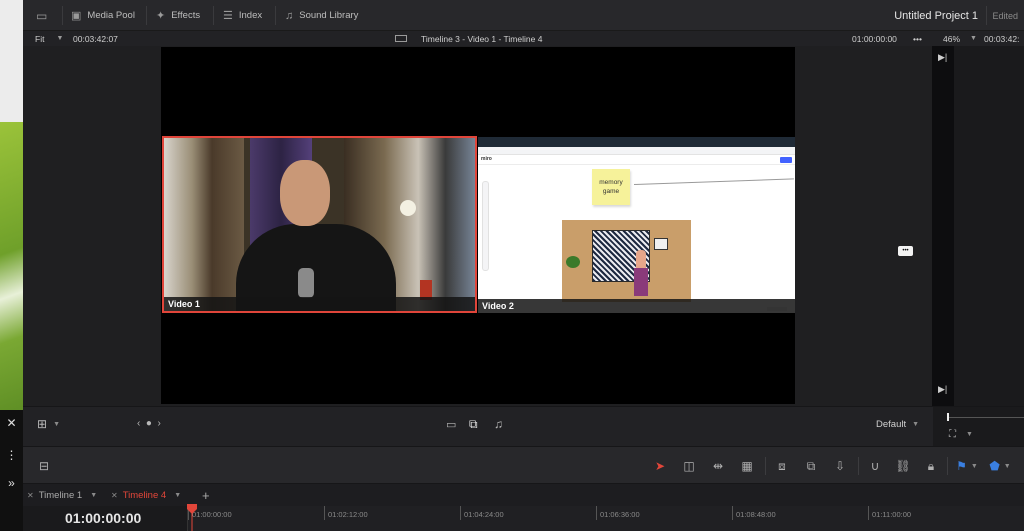  I want to click on right-viewer-strip: ▶| ▶|, so click(943, 226).